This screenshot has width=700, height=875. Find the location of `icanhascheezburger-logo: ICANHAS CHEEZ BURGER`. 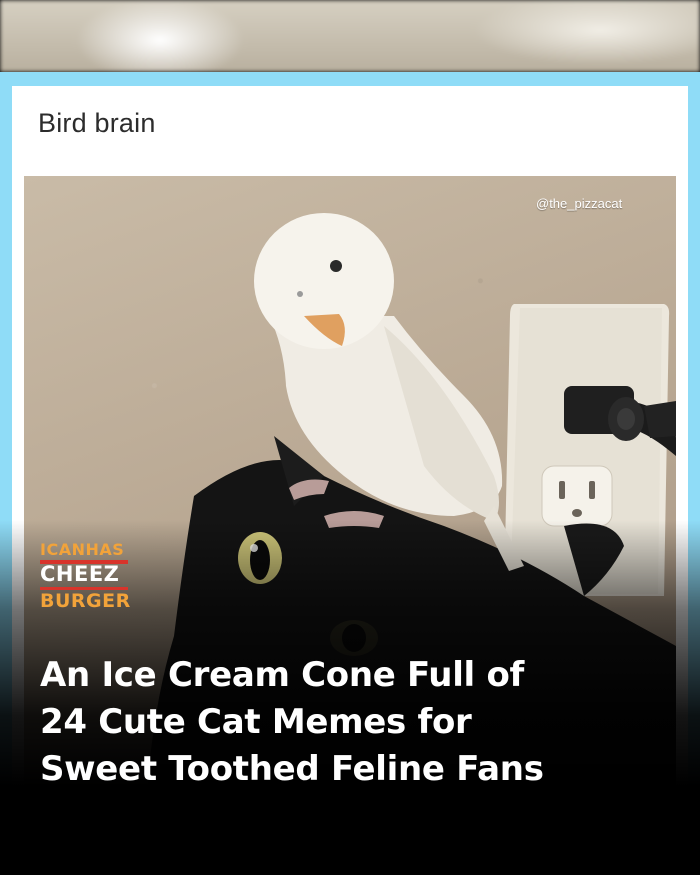

icanhascheezburger-logo: ICANHAS CHEEZ BURGER is located at coordinates (95, 584).